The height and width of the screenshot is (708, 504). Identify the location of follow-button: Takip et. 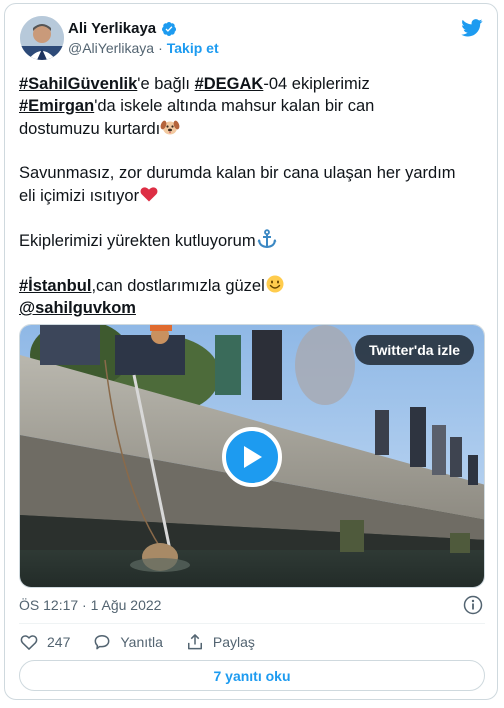
(193, 48).